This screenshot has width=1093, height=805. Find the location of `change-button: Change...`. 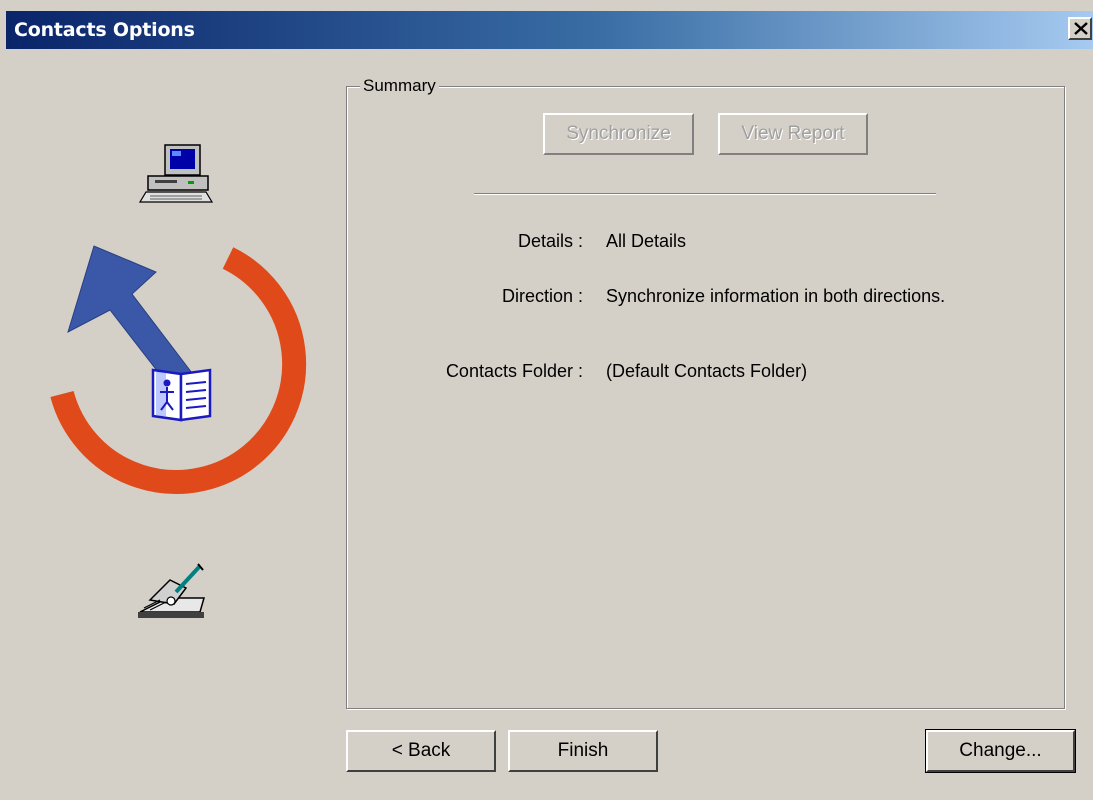

change-button: Change... is located at coordinates (1000, 751).